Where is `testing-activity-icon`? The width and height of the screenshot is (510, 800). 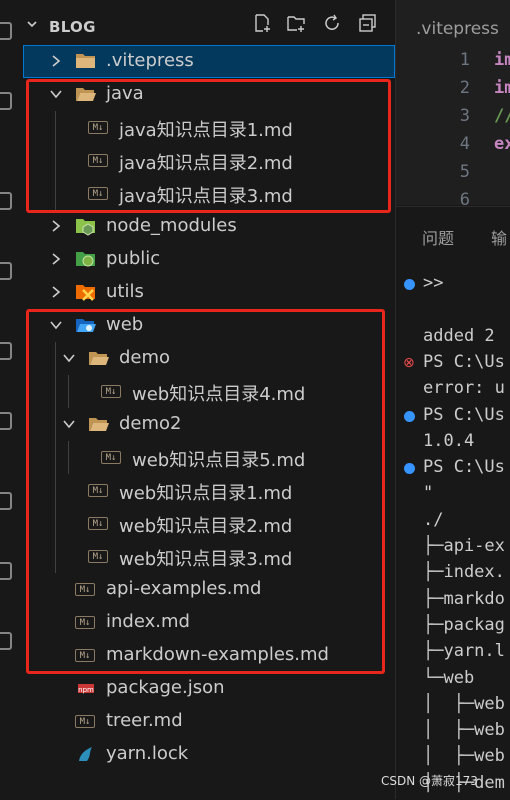 testing-activity-icon is located at coordinates (6, 501).